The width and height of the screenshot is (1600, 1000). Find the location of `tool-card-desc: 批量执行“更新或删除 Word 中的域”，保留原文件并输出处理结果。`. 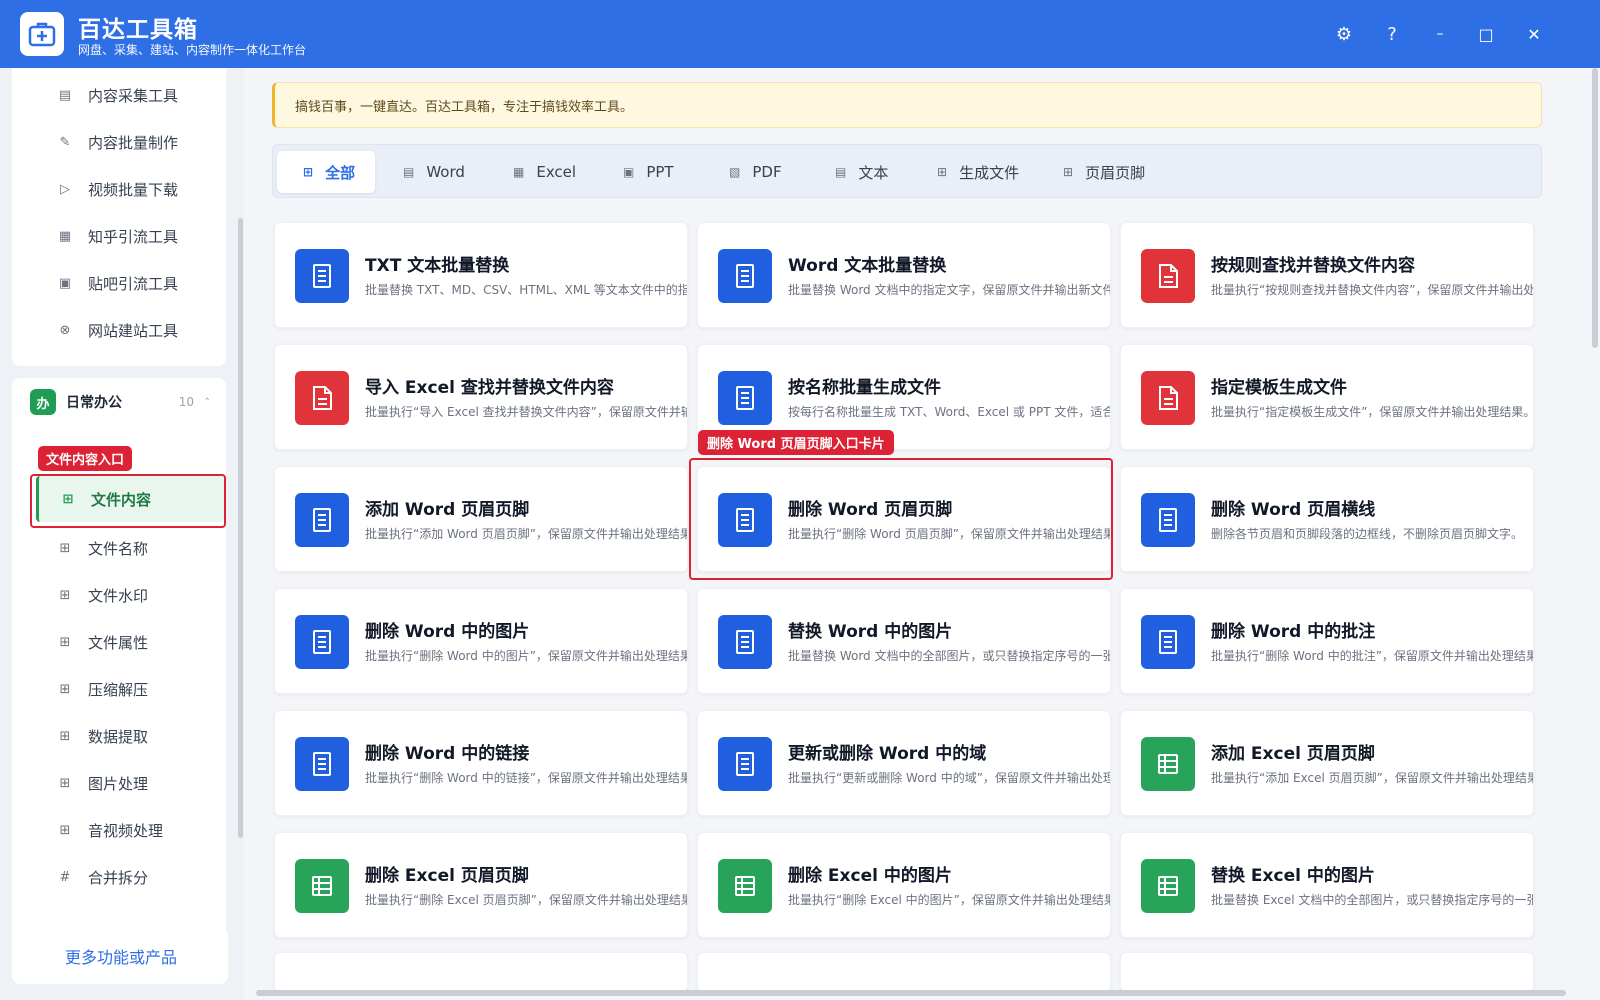

tool-card-desc: 批量执行“更新或删除 Word 中的域”，保留原文件并输出处理结果。 is located at coordinates (949, 778).